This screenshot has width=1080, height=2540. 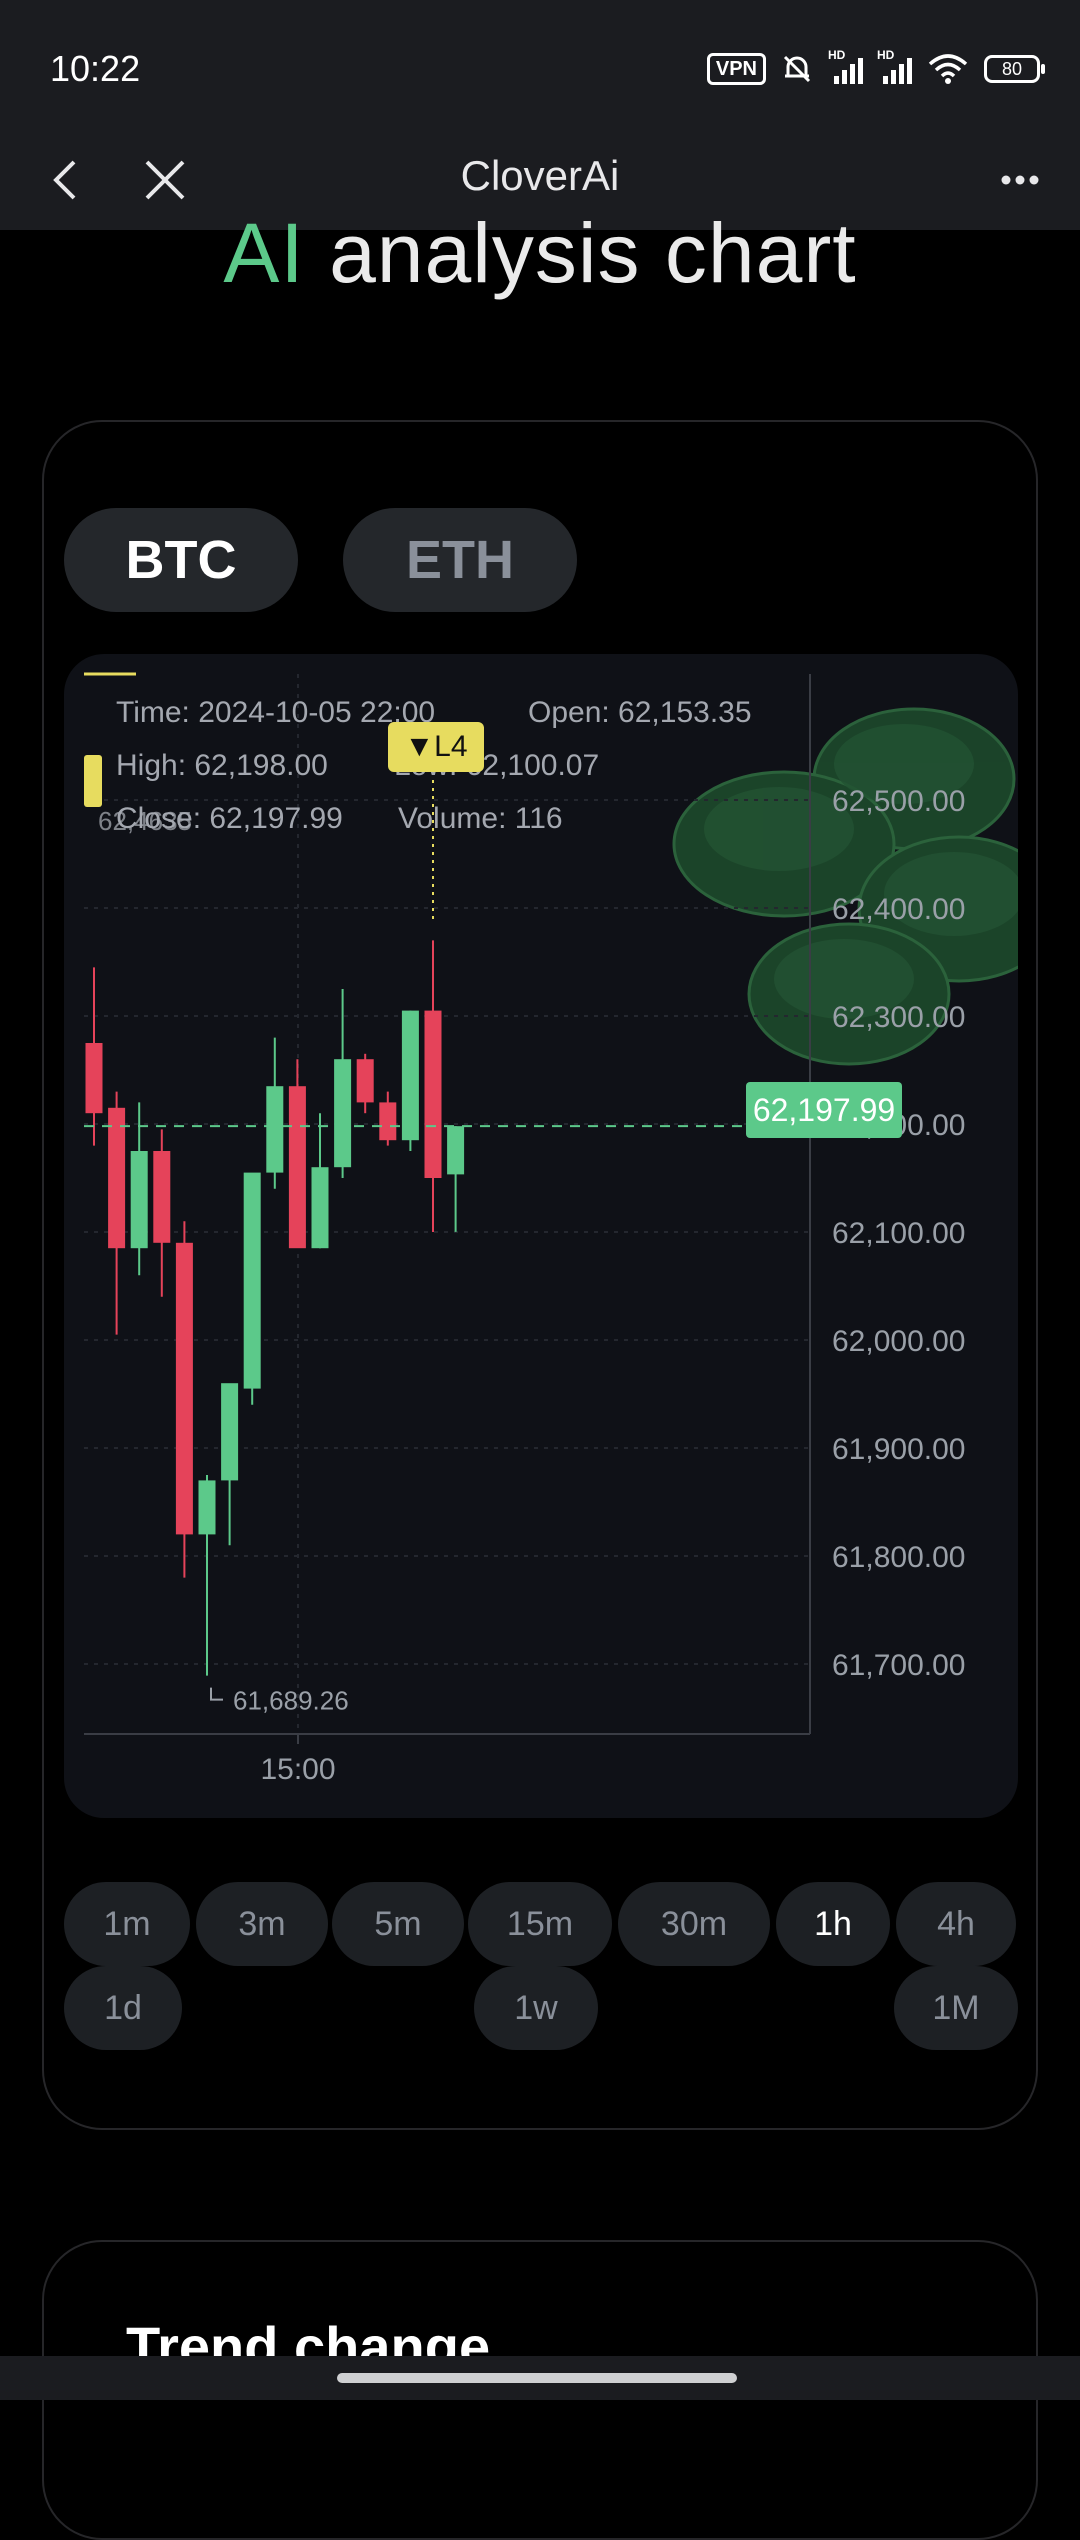 I want to click on y-tick-label: 61,700.00, so click(x=898, y=1665).